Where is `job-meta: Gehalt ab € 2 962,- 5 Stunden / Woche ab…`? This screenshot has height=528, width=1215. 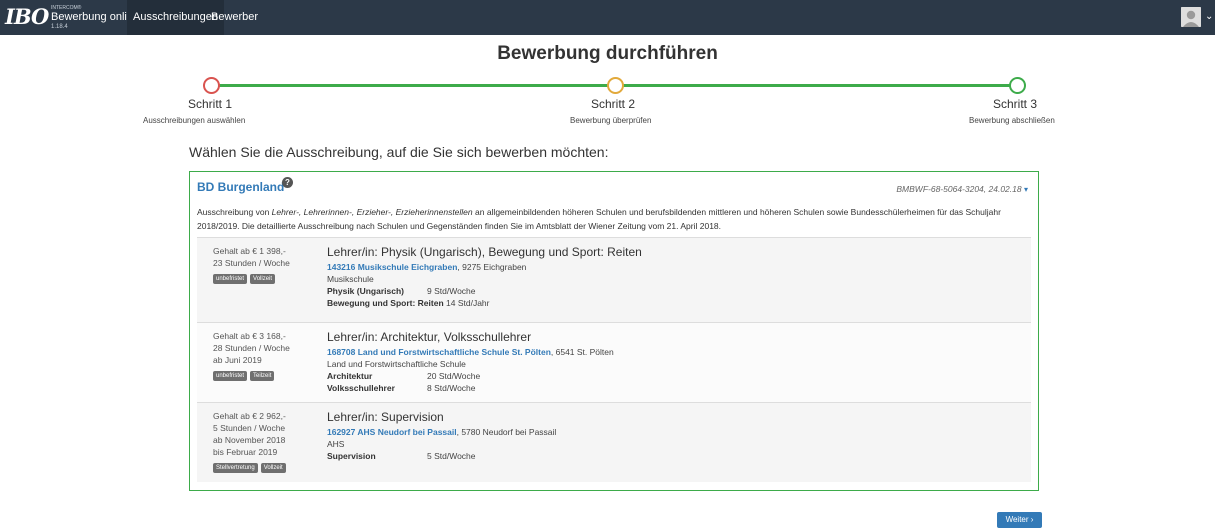 job-meta: Gehalt ab € 2 962,- 5 Stunden / Woche ab… is located at coordinates (251, 441).